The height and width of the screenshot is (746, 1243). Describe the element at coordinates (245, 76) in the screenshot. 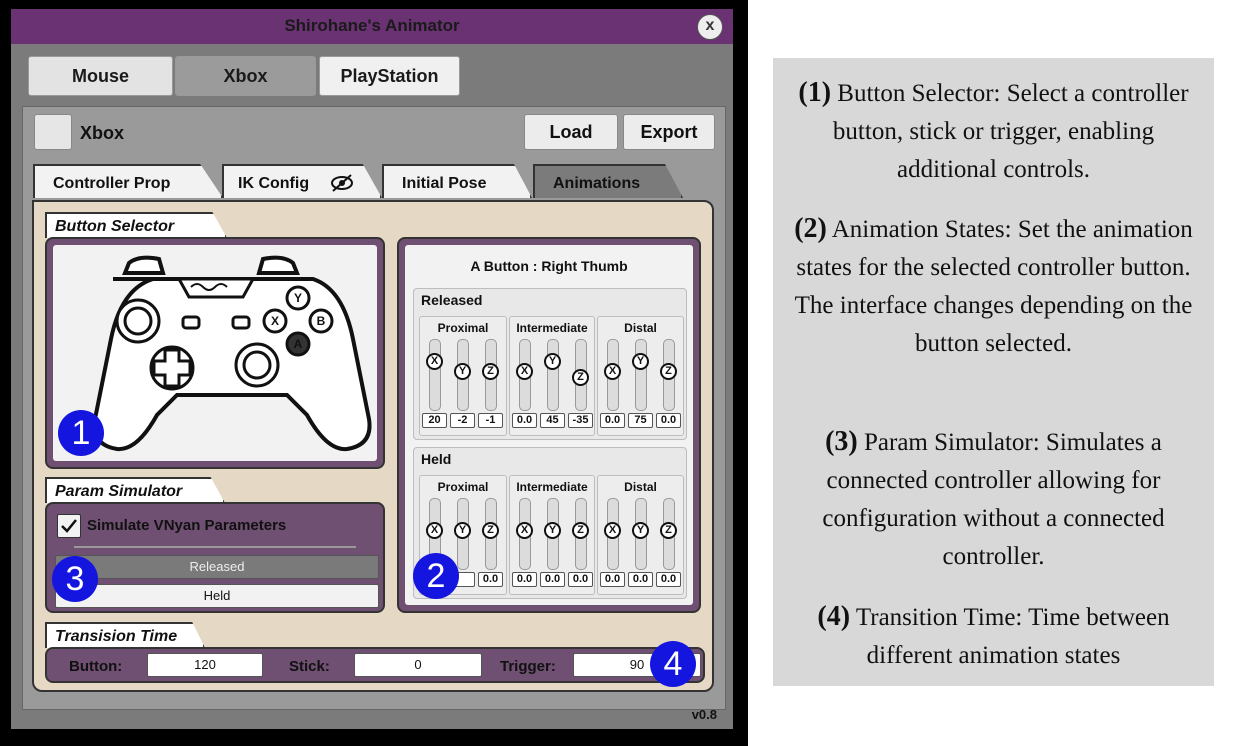

I see `xbox-button: Xbox` at that location.